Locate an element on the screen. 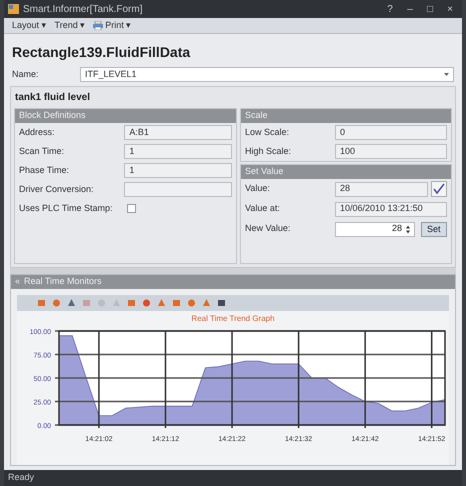 The image size is (466, 486). menu-item: Print ▾ is located at coordinates (112, 25).